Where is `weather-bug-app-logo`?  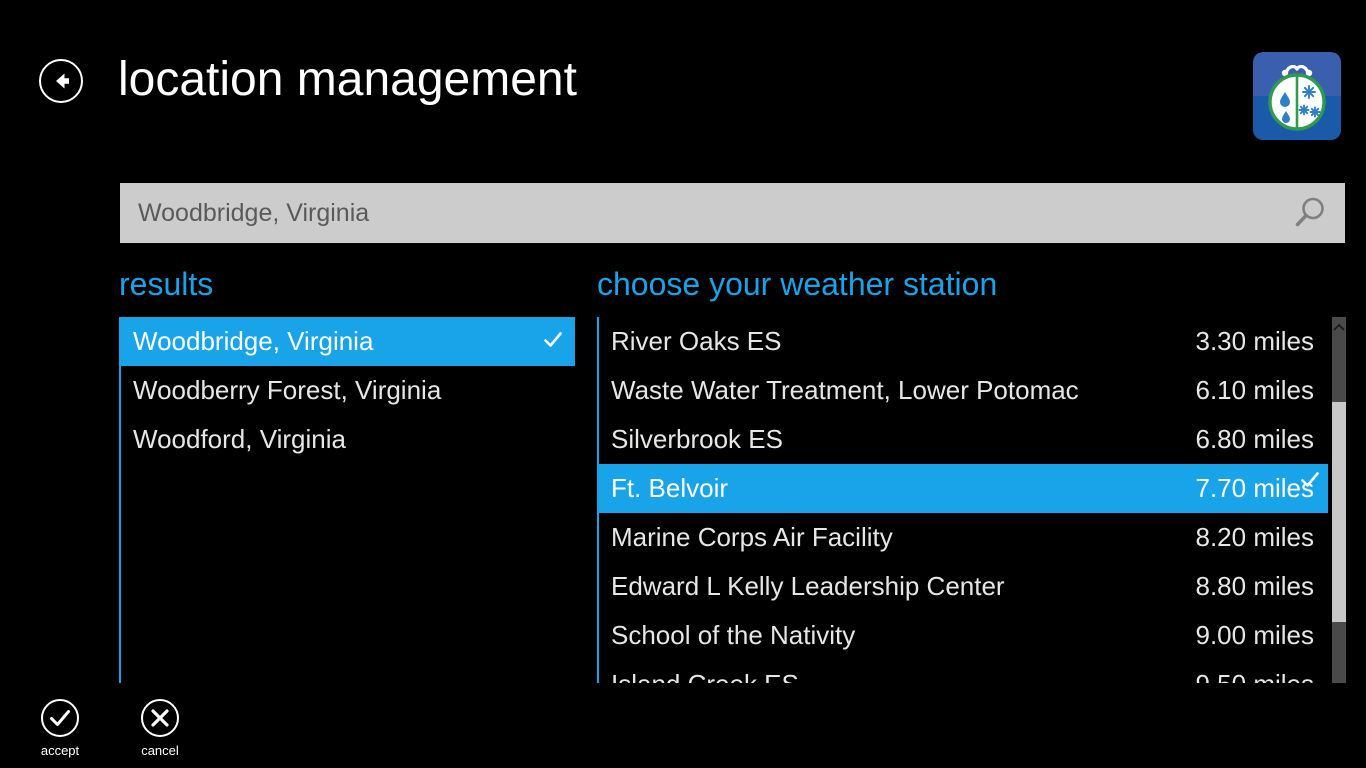 weather-bug-app-logo is located at coordinates (1297, 96).